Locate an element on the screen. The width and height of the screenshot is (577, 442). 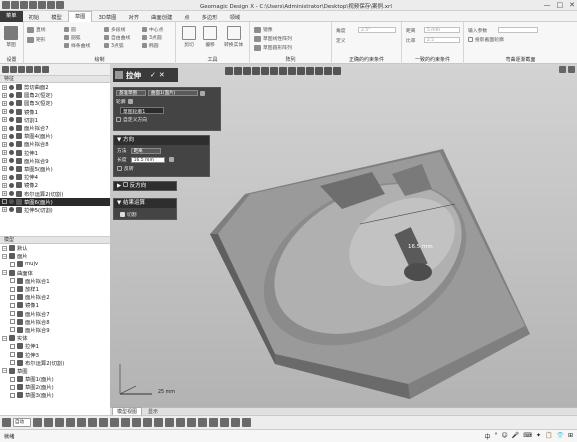
shade-icon is located at coordinates (92, 422).